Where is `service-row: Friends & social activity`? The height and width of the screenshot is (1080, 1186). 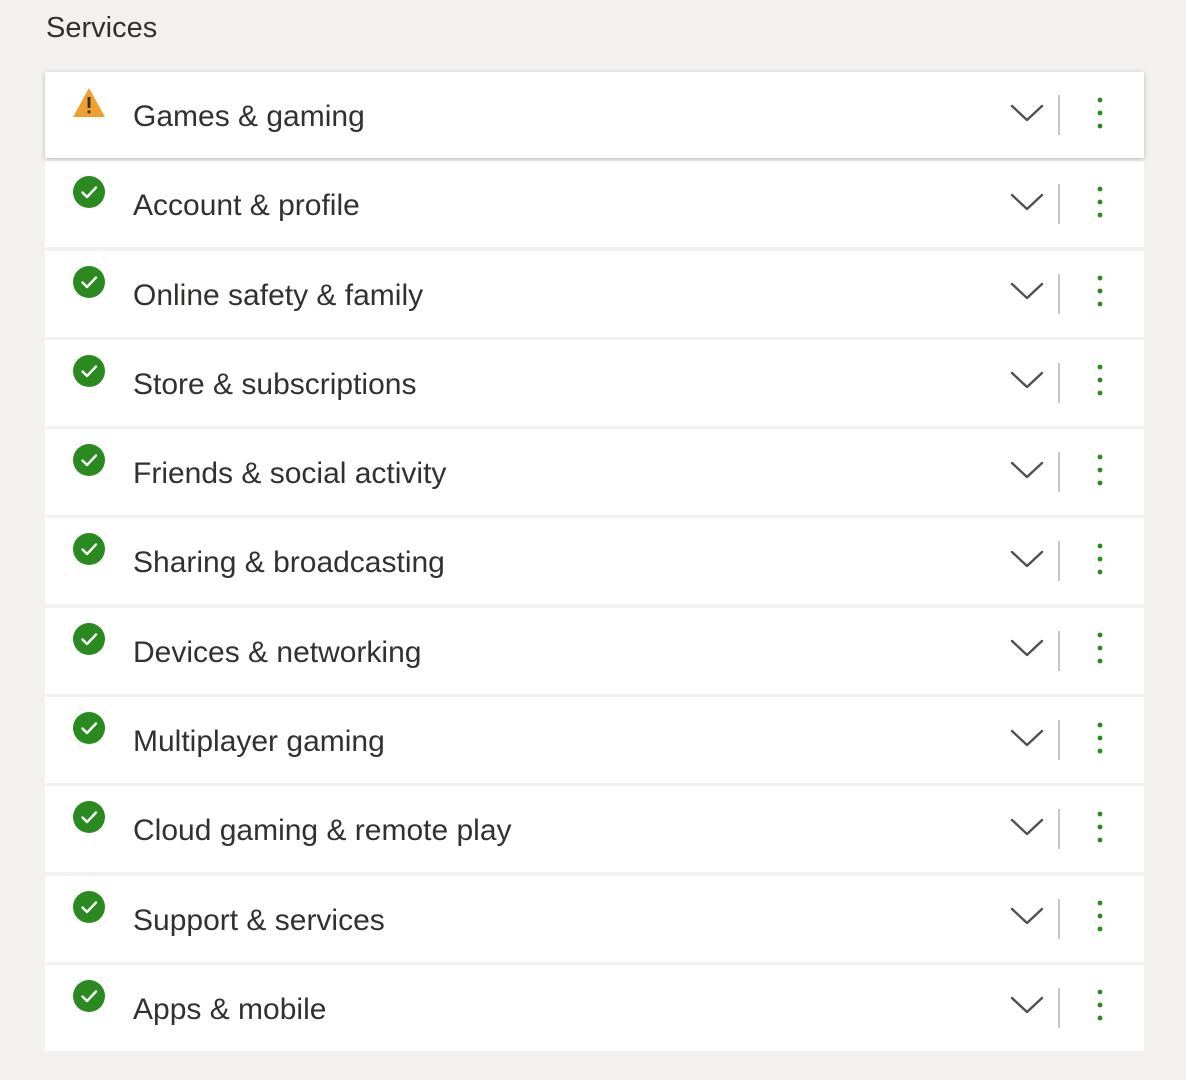 service-row: Friends & social activity is located at coordinates (594, 472).